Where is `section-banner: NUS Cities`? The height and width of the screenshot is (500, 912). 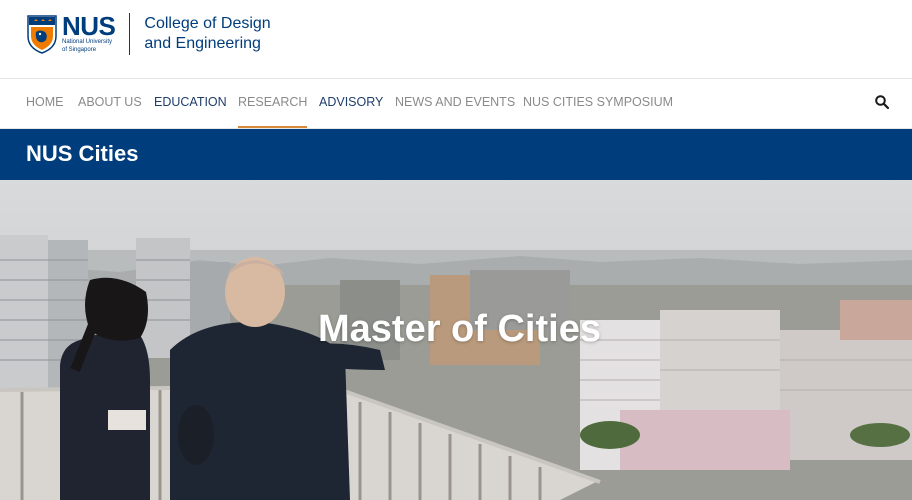
section-banner: NUS Cities is located at coordinates (456, 154).